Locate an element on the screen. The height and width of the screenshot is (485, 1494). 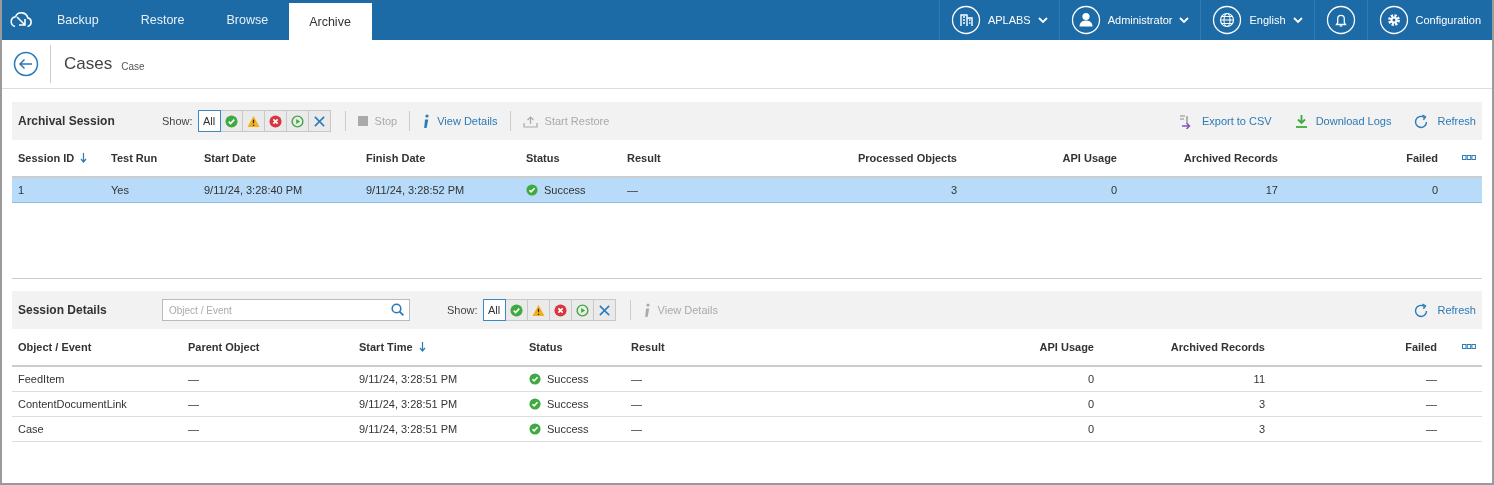
column-header: API Usage is located at coordinates (1000, 348).